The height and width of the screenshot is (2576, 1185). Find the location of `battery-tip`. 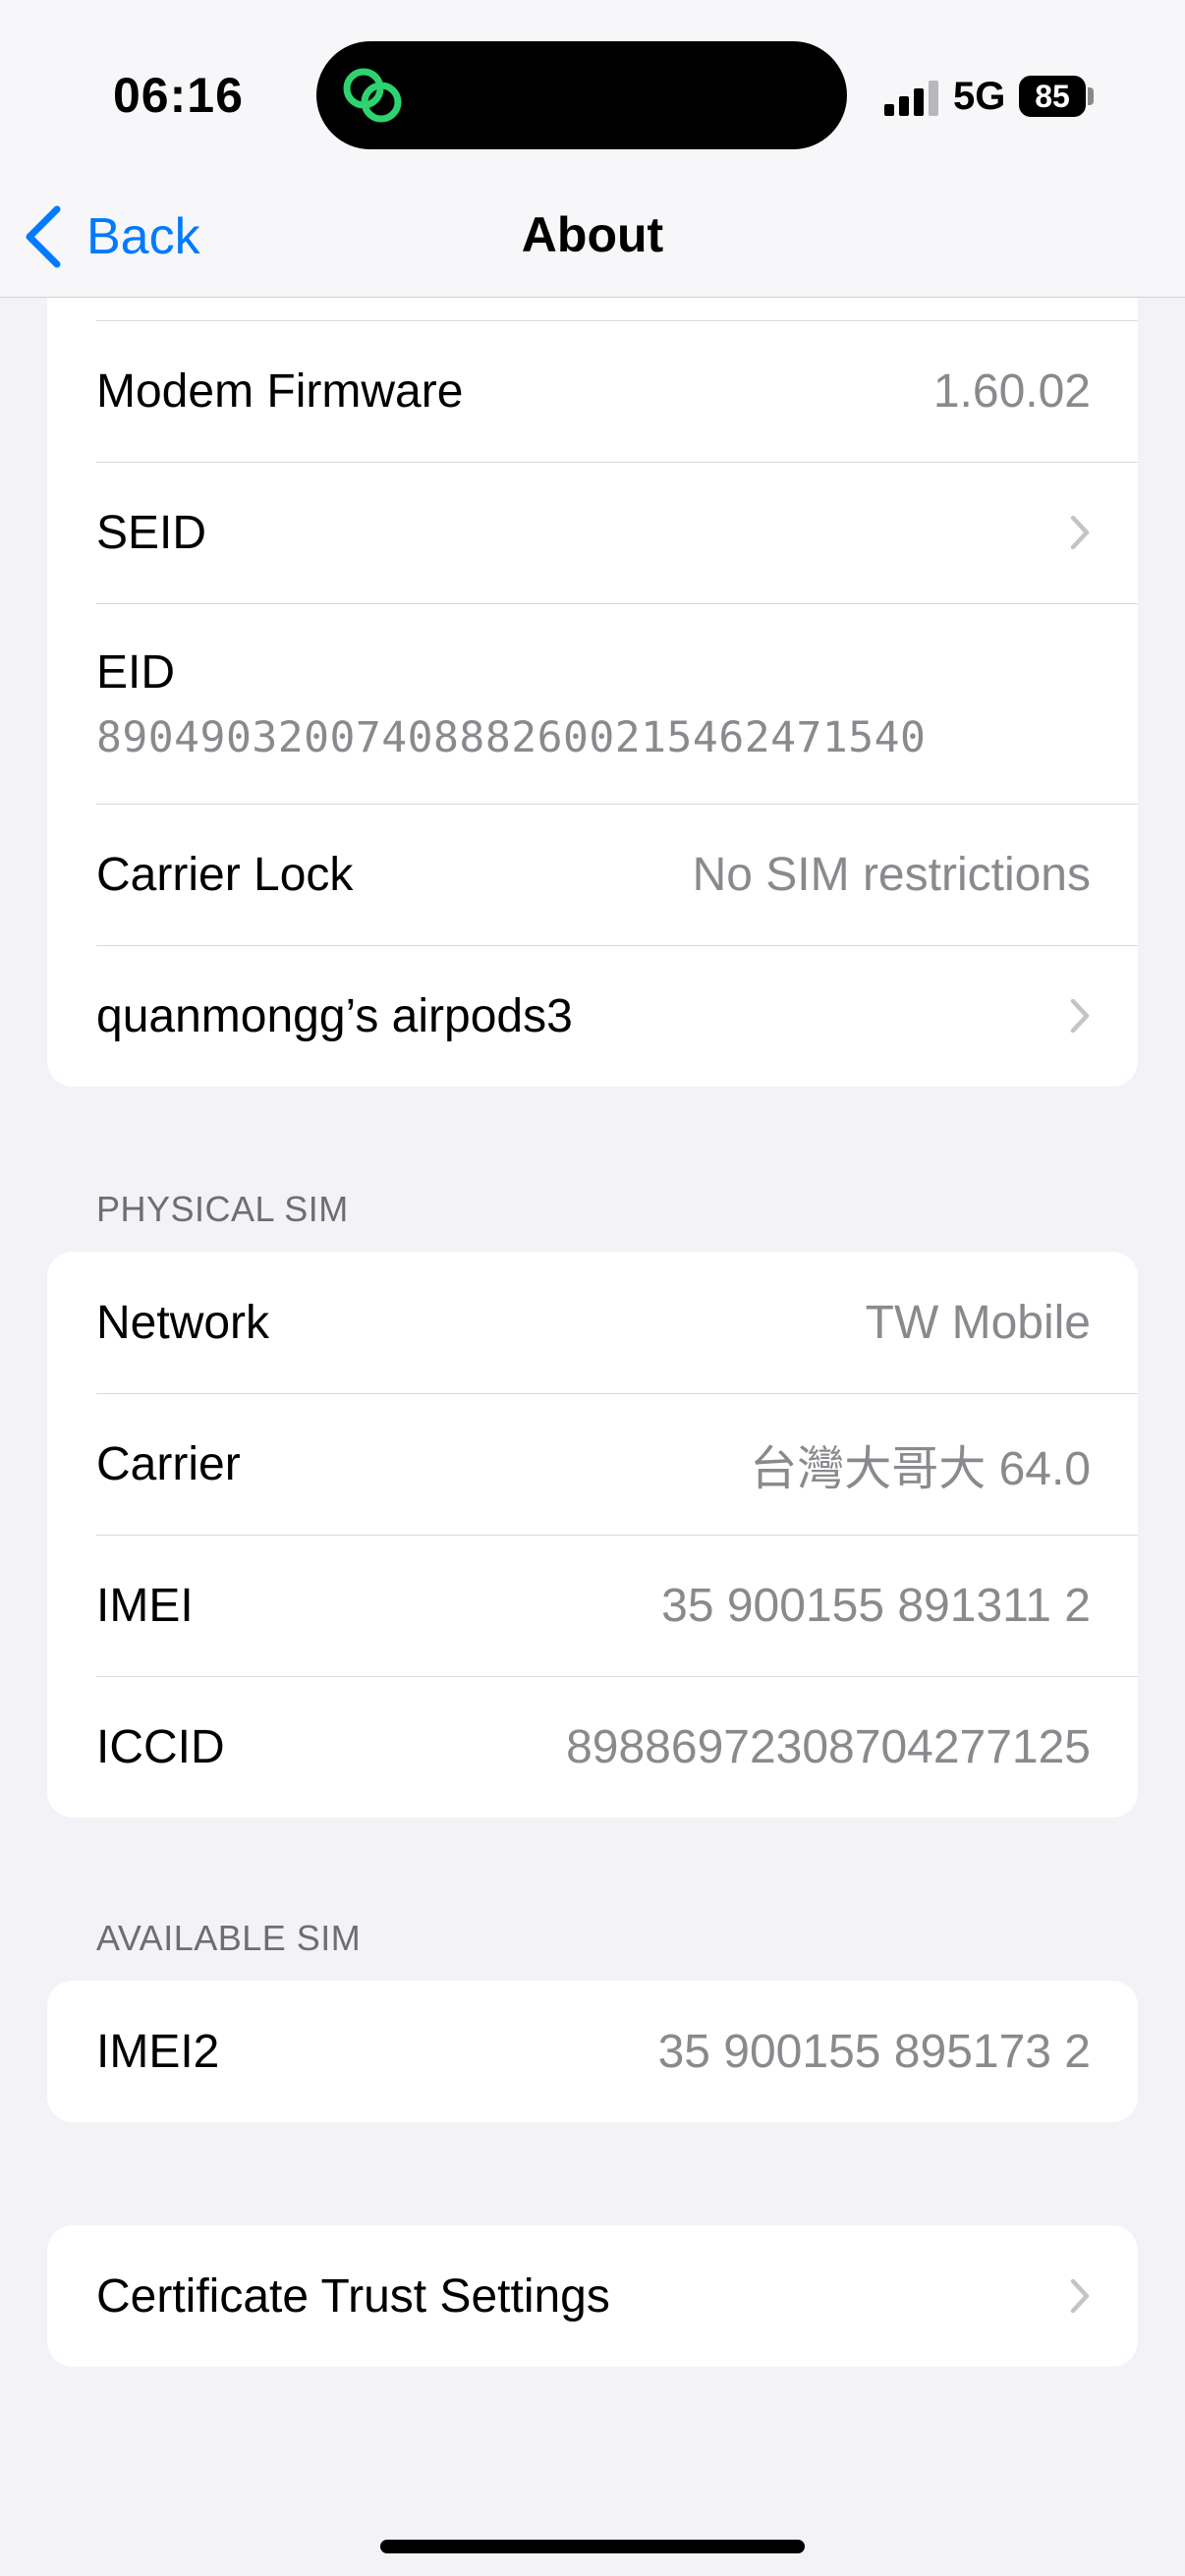

battery-tip is located at coordinates (1091, 96).